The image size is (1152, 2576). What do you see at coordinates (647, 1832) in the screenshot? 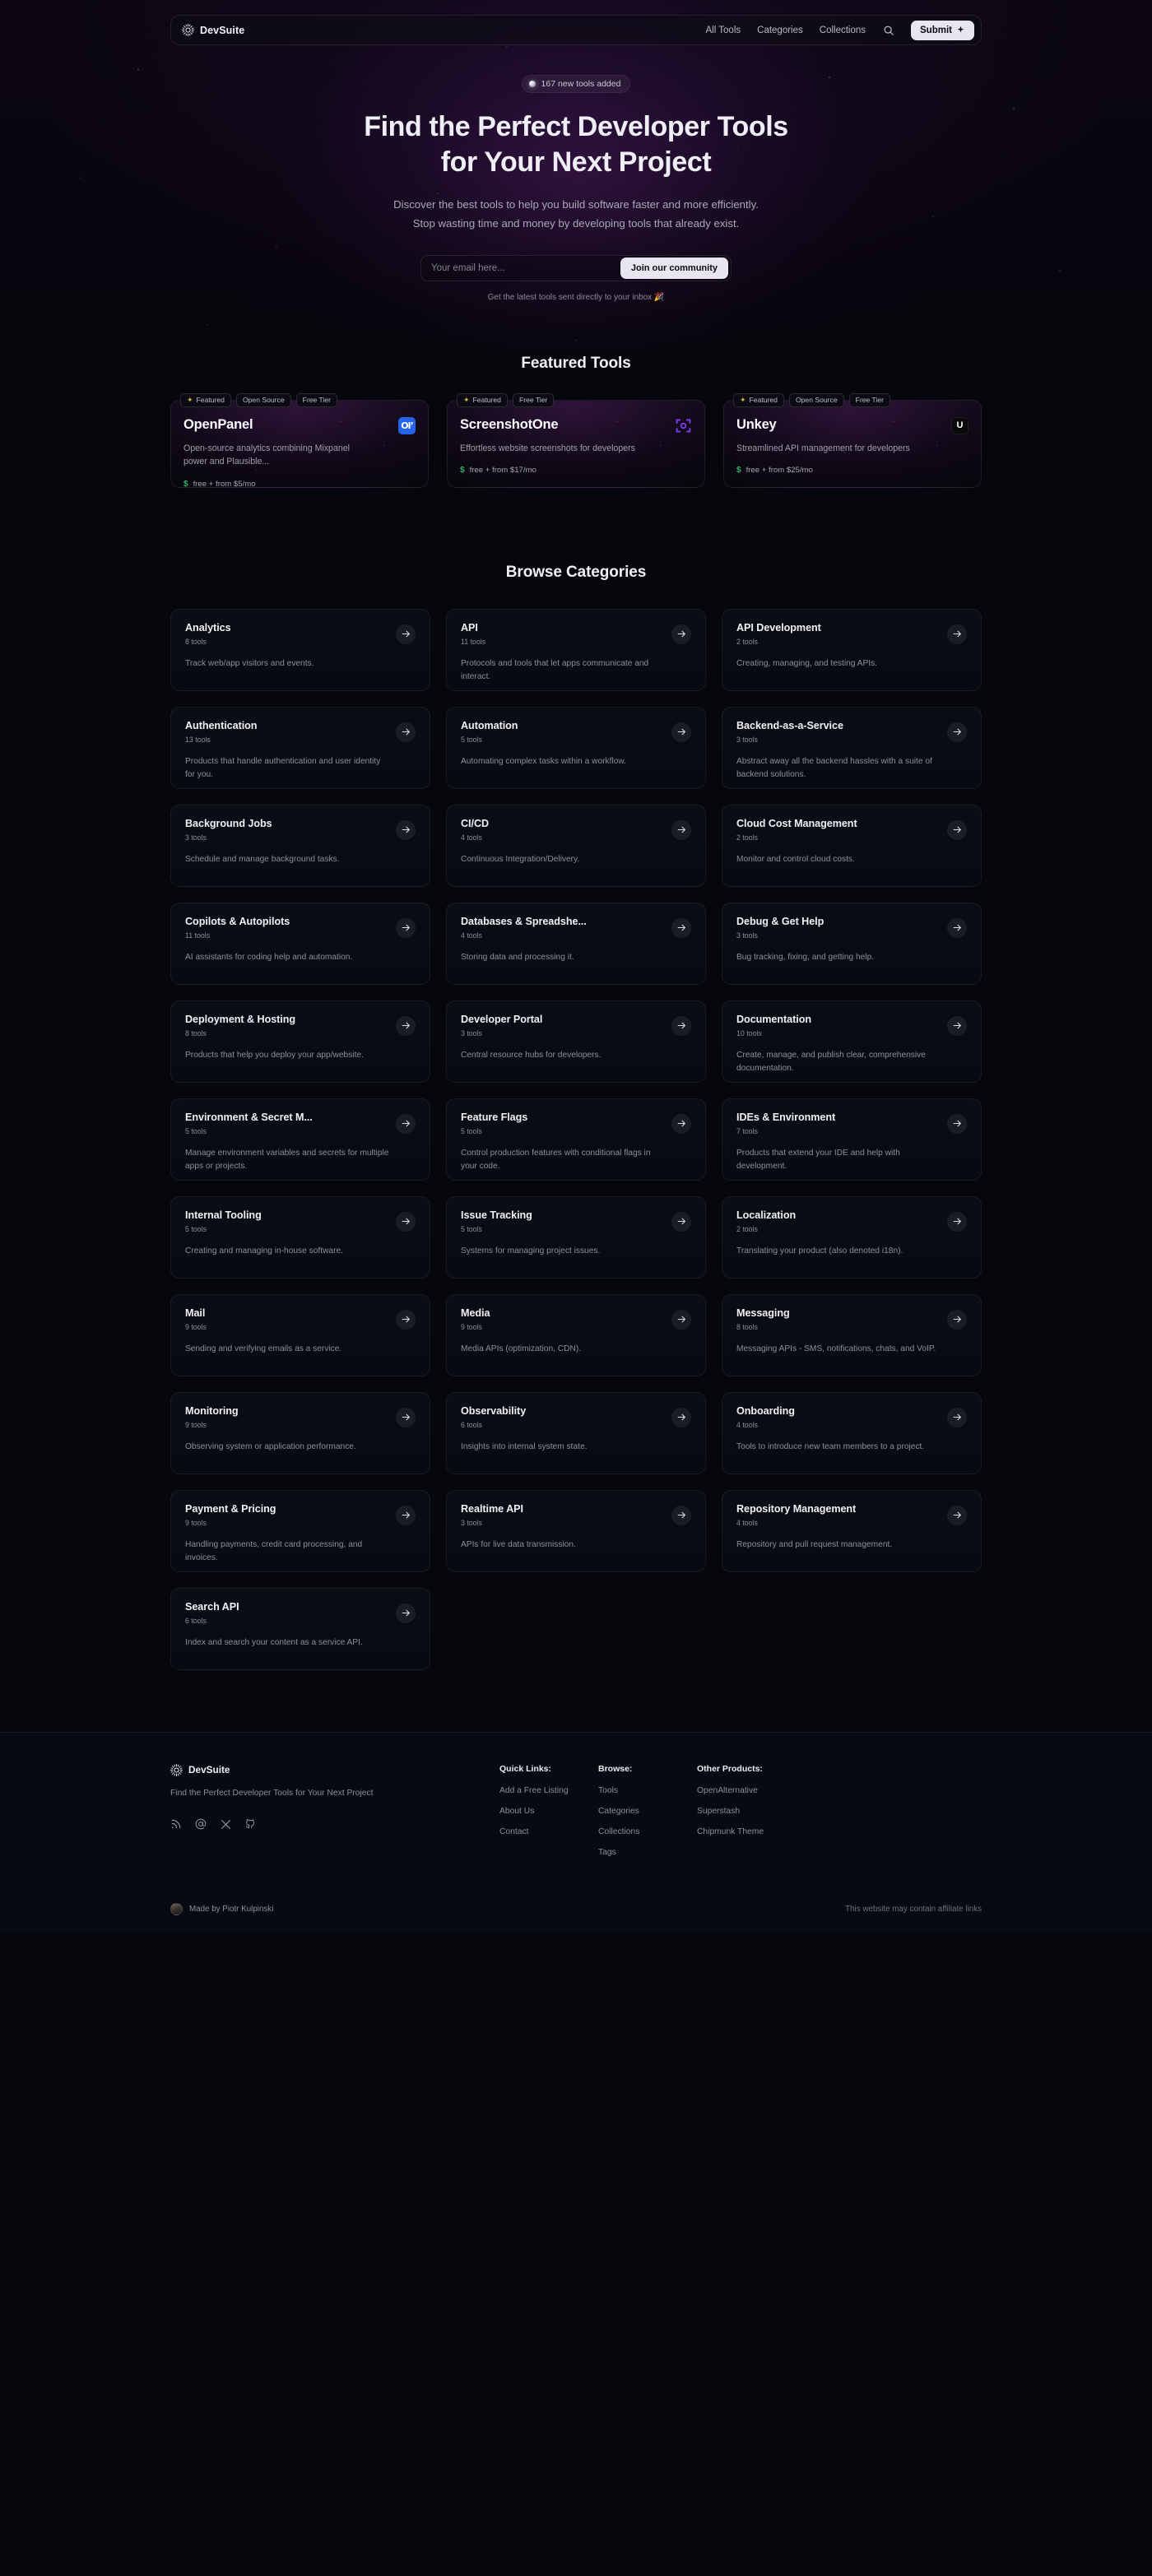
I see `footer-link-collections: Collections` at bounding box center [647, 1832].